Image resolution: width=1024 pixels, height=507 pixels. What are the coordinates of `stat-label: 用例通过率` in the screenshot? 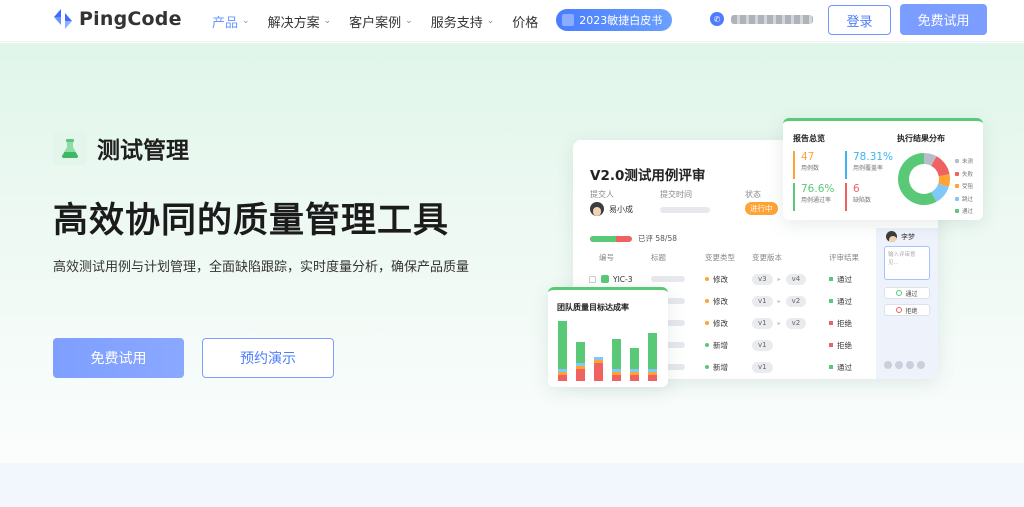 It's located at (816, 200).